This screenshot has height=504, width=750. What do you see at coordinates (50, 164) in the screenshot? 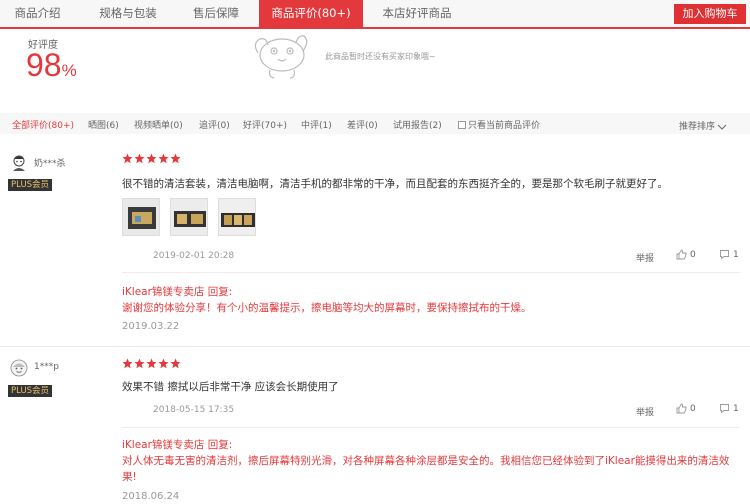
I see `review-username: 奶***杀` at bounding box center [50, 164].